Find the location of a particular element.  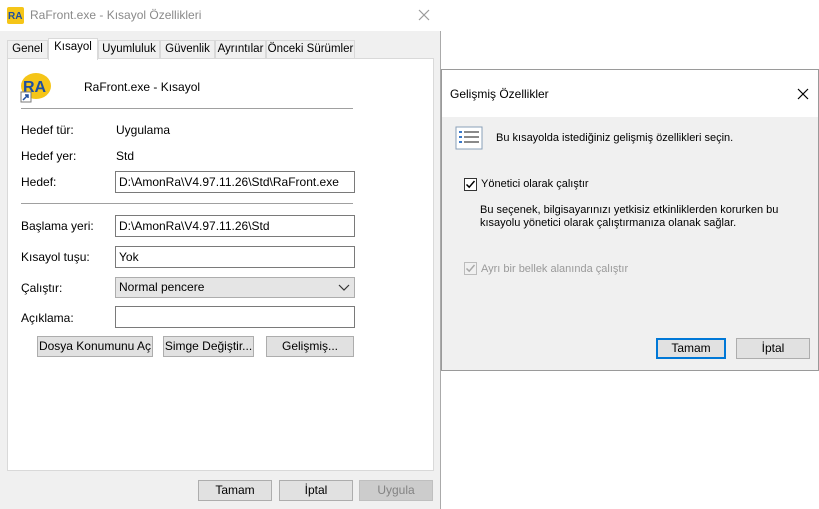

shortcut-name: RaFront.exe - Kısayol is located at coordinates (142, 87).